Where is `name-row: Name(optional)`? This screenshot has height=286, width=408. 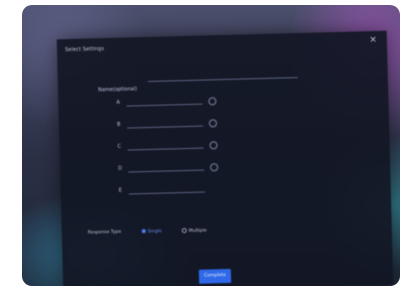 name-row: Name(optional) is located at coordinates (213, 82).